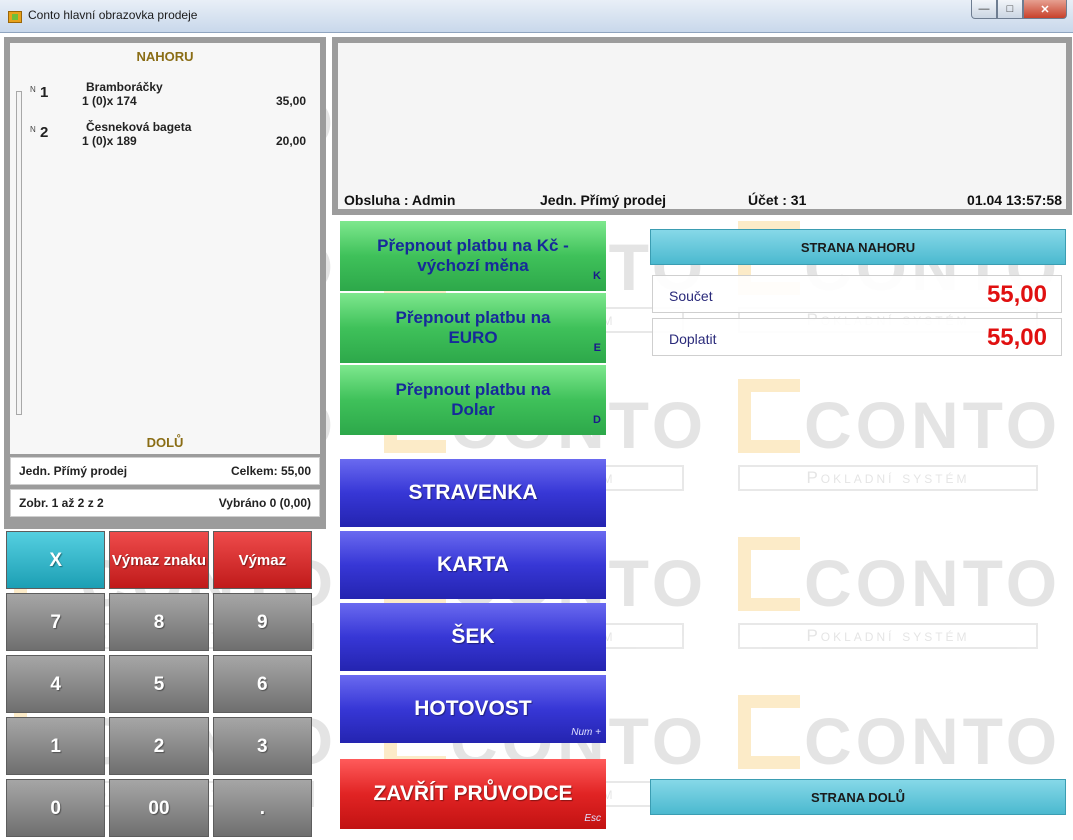  I want to click on datetime-label: 01.04 13:57:58, so click(1014, 200).